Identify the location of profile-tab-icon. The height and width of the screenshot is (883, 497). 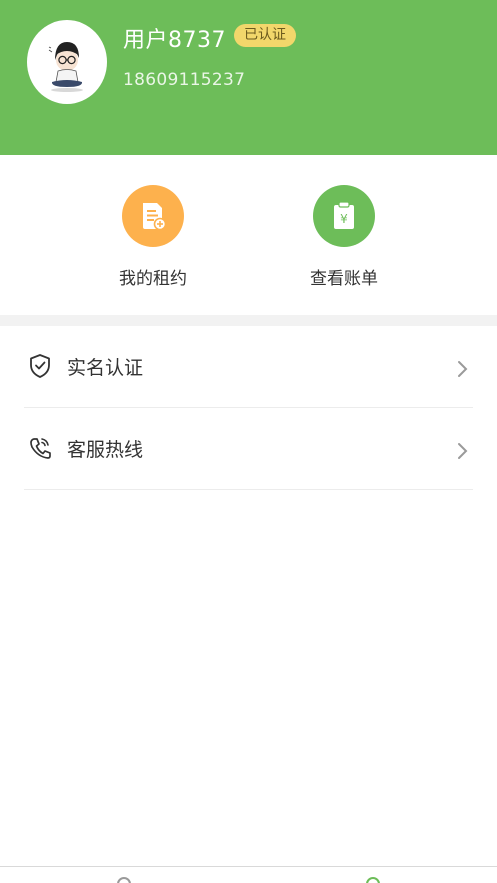
(373, 880).